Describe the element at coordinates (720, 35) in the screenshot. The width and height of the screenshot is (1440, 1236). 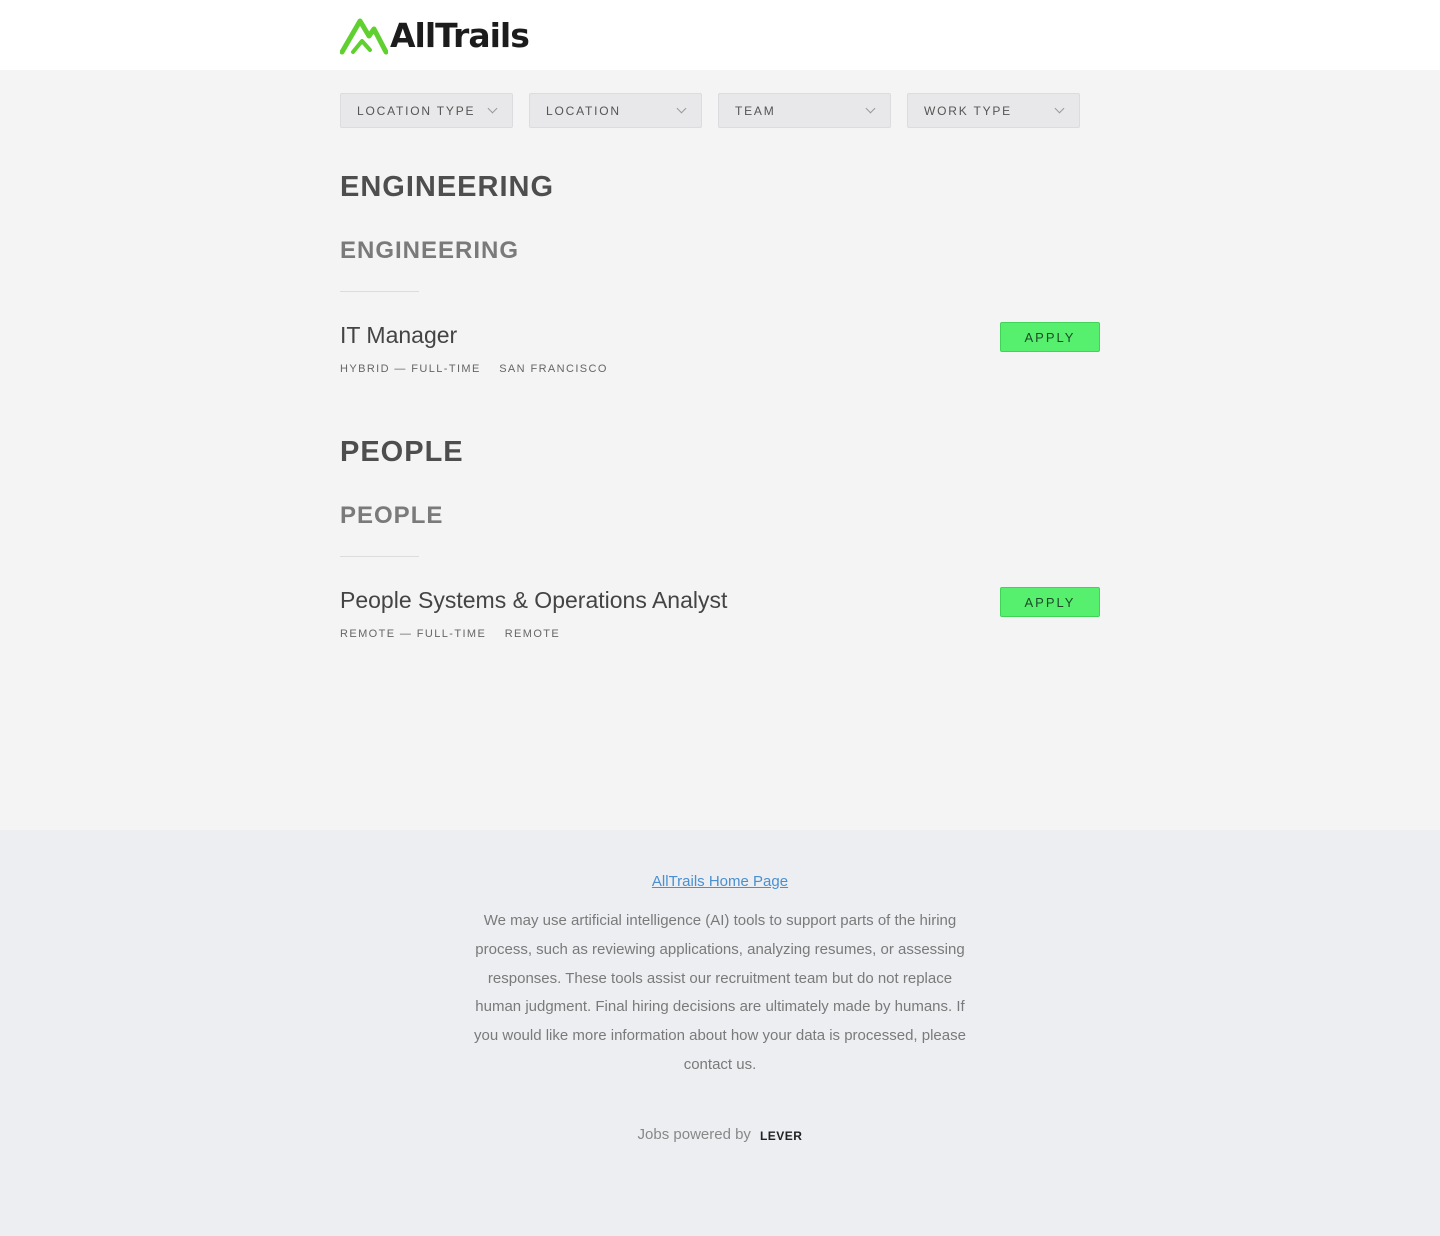
I see `site-header: AllTrails` at that location.